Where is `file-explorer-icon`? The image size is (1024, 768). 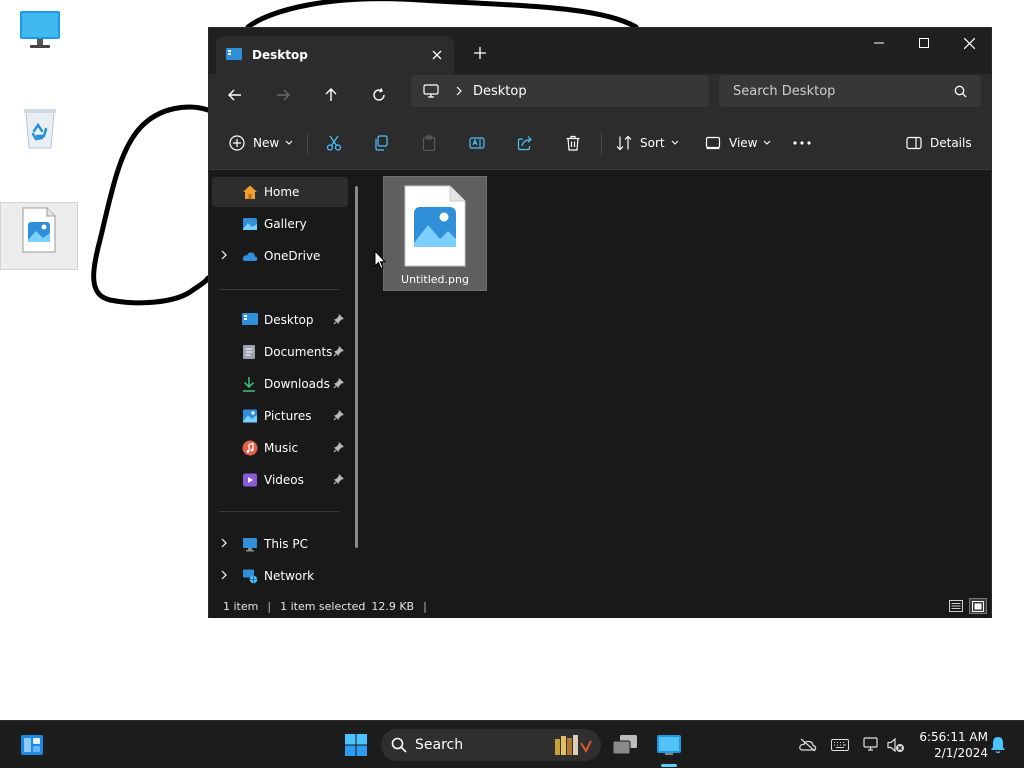
file-explorer-icon is located at coordinates (669, 745).